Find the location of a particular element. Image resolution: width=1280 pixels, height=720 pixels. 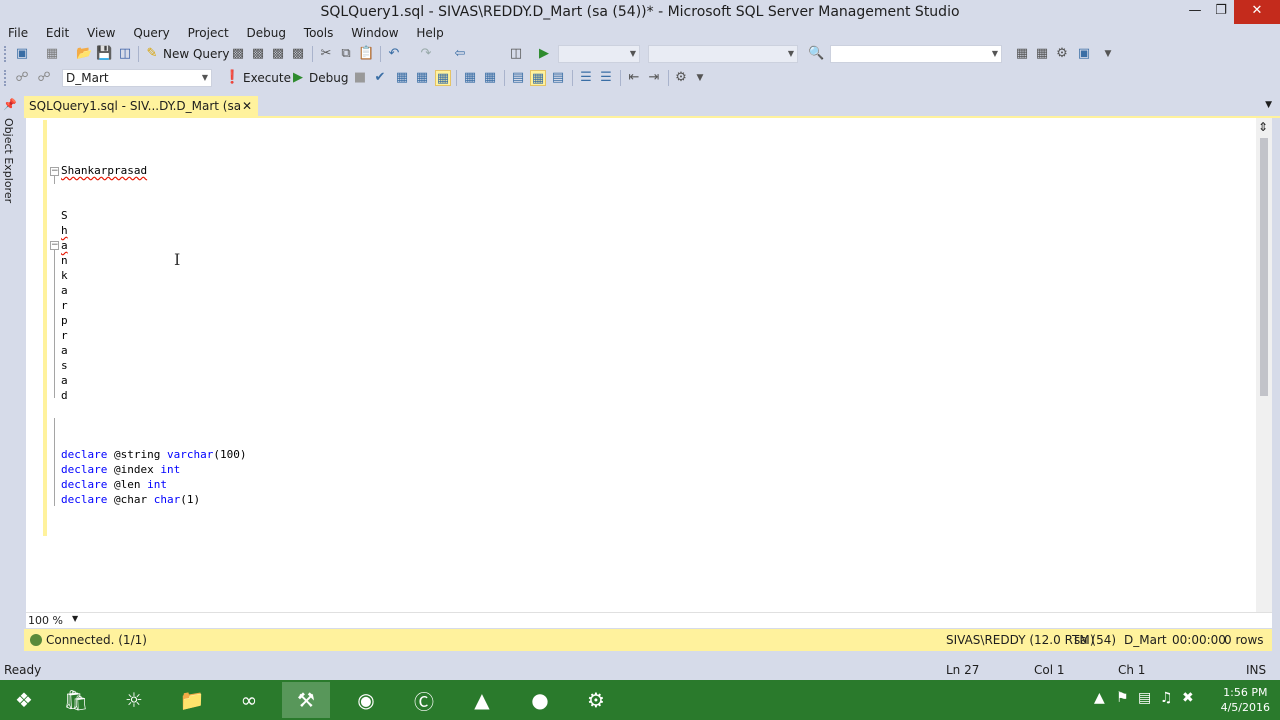

tab-list-dropdown-icon: ▼ is located at coordinates (1268, 105).